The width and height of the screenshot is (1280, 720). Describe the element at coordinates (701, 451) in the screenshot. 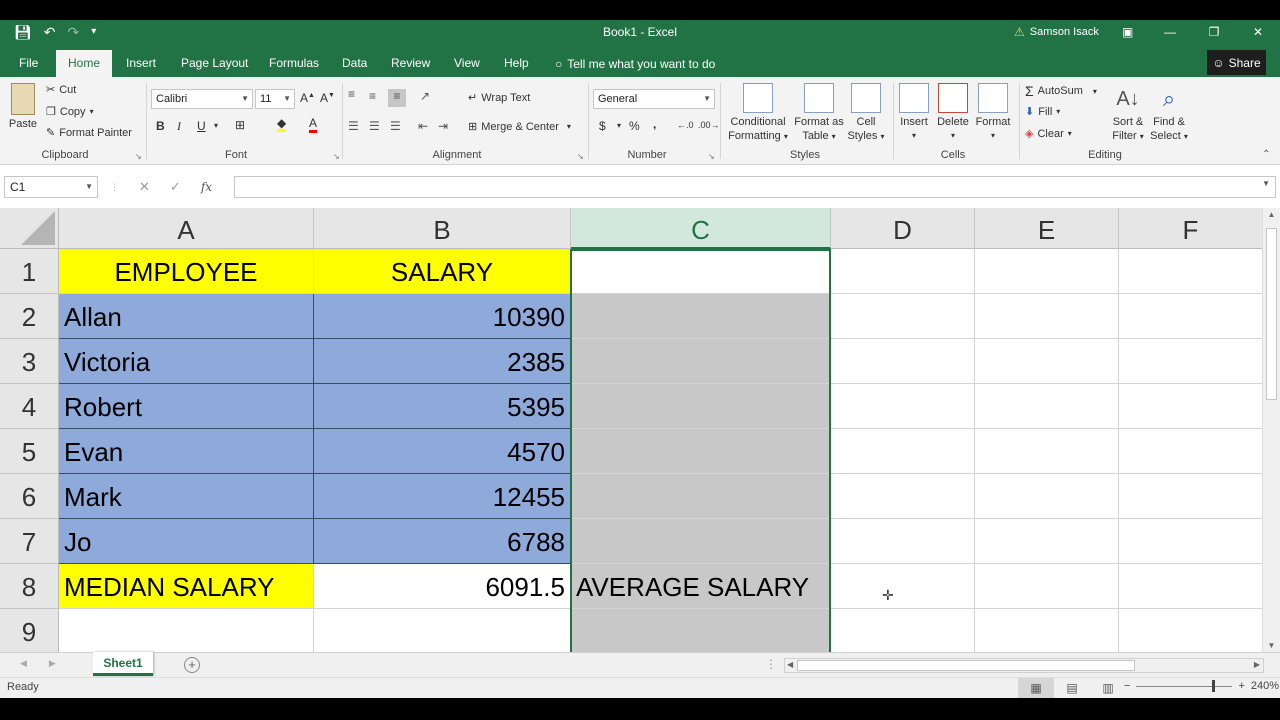

I see `cell-c5` at that location.